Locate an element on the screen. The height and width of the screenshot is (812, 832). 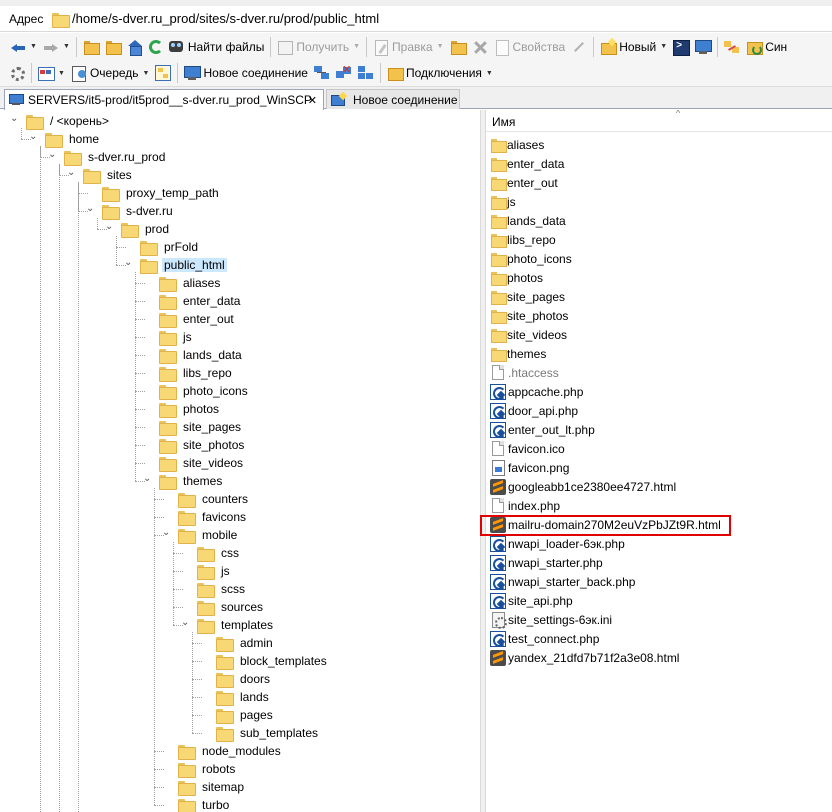
tree-item: sitemap is located at coordinates (212, 787).